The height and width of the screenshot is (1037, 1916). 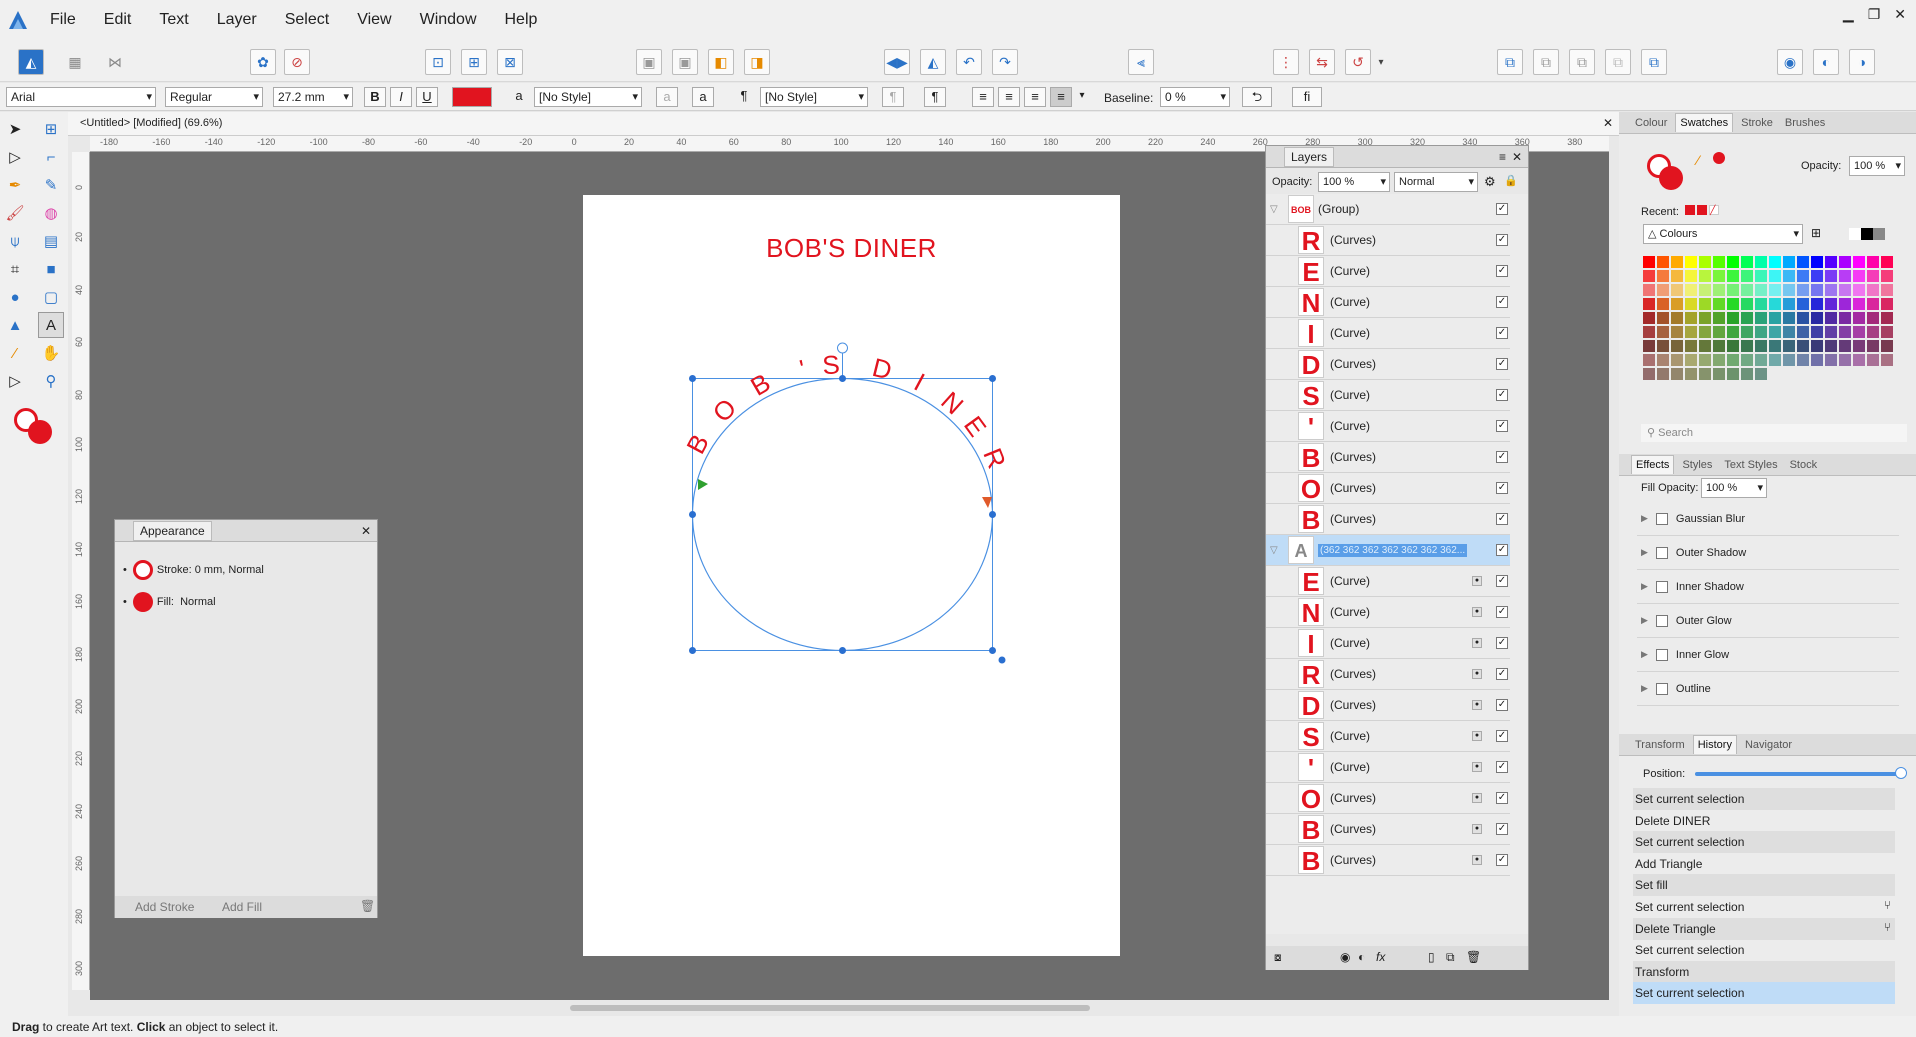 I want to click on snap-magnet-icon: ↺, so click(x=1358, y=62).